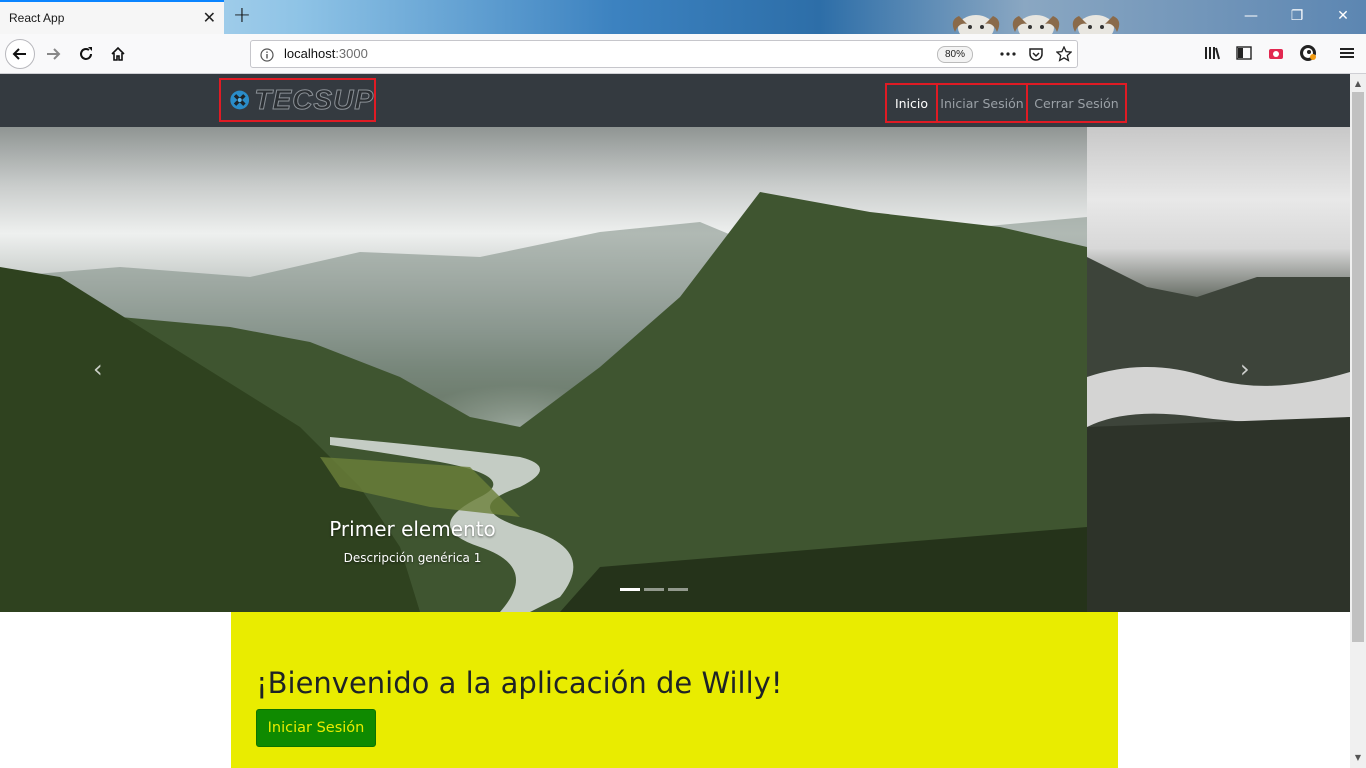 This screenshot has width=1366, height=768. I want to click on sidebar-icon, so click(1244, 53).